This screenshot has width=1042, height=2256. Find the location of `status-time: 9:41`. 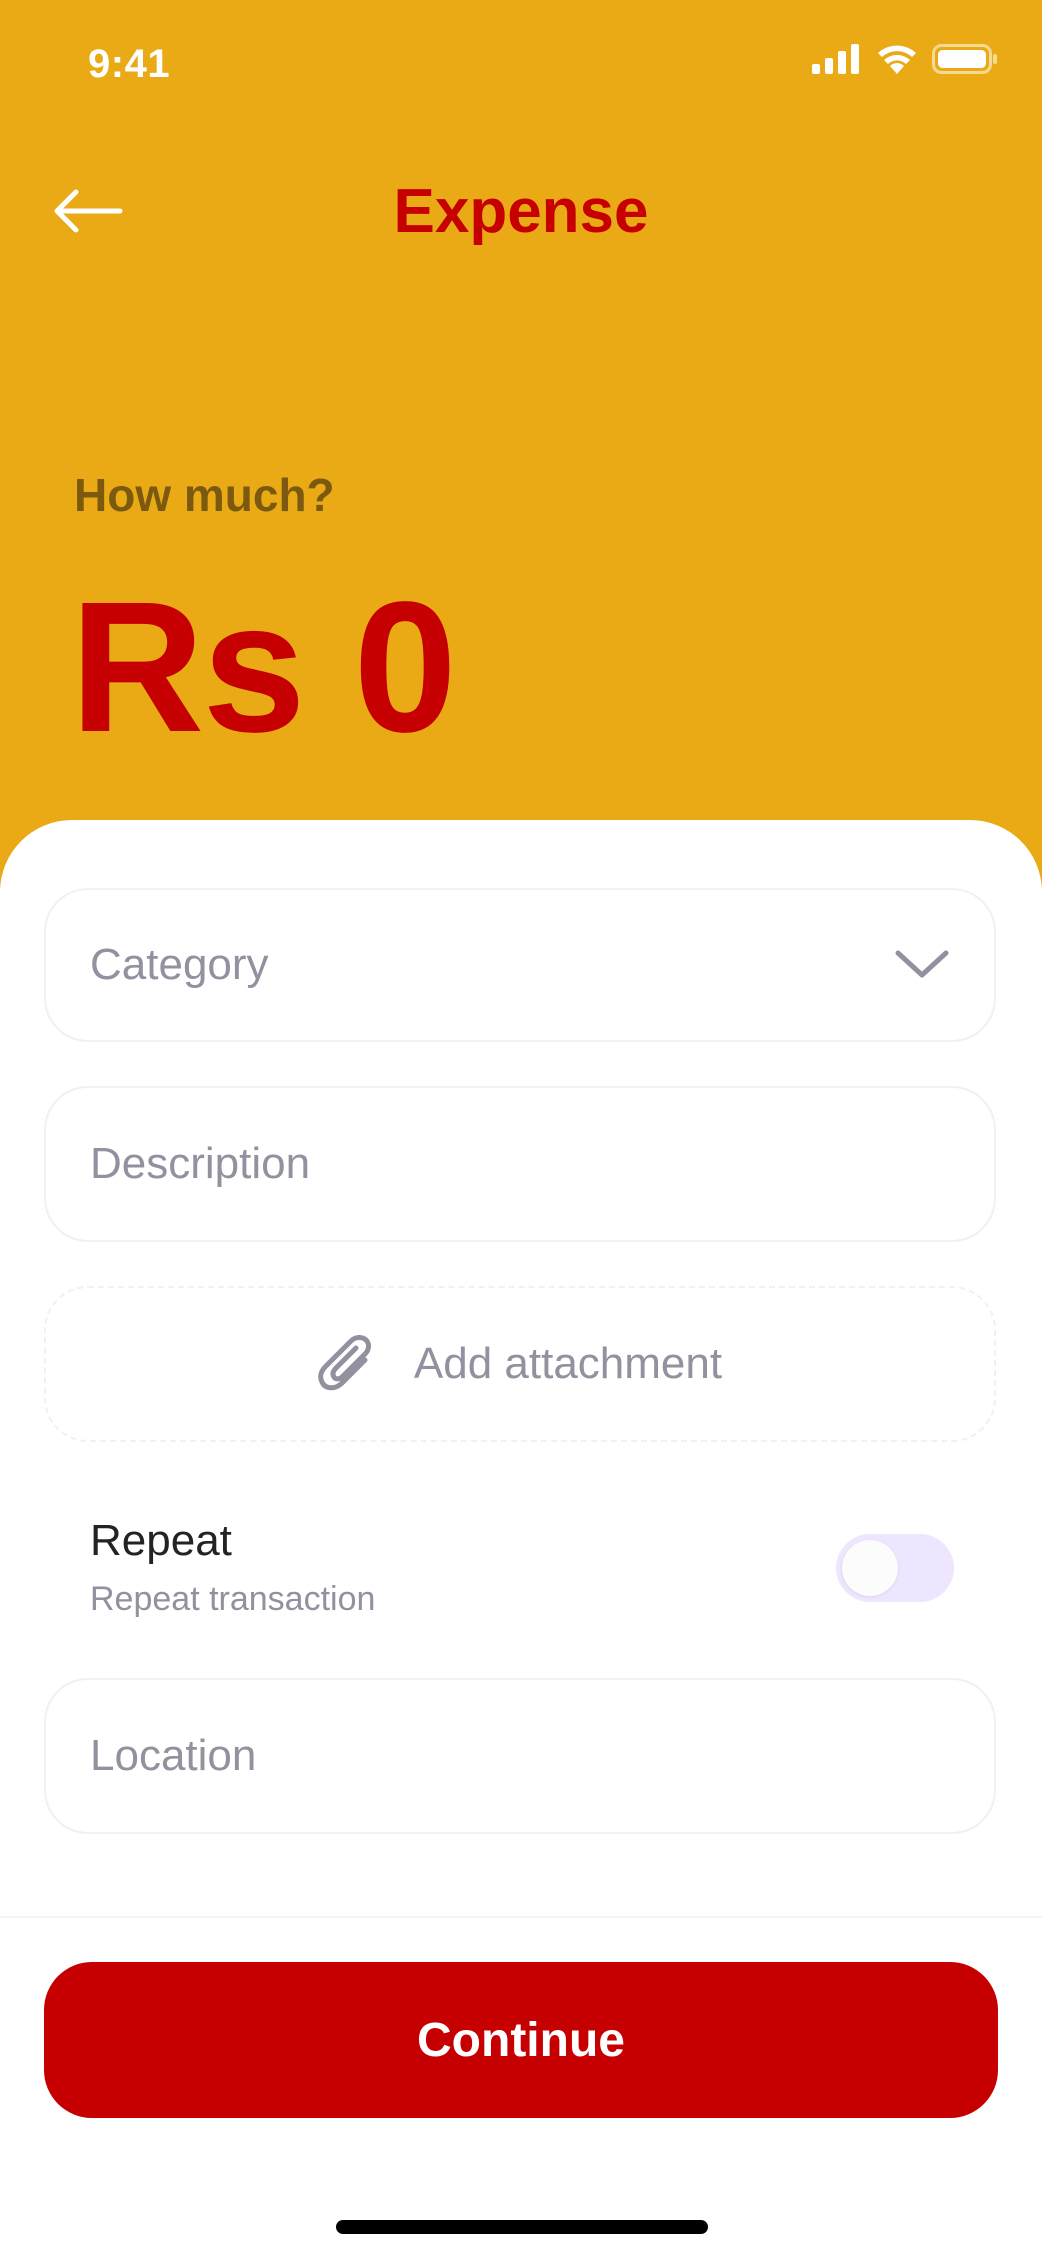

status-time: 9:41 is located at coordinates (129, 64).